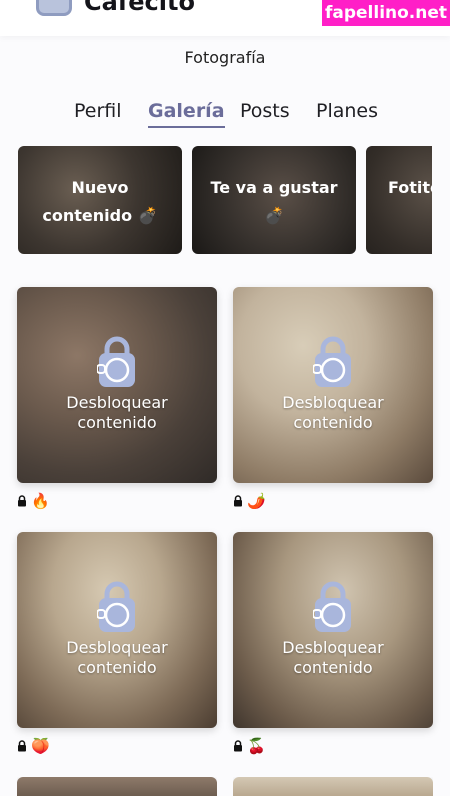 The width and height of the screenshot is (450, 796). Describe the element at coordinates (347, 111) in the screenshot. I see `tab-planes: Planes` at that location.